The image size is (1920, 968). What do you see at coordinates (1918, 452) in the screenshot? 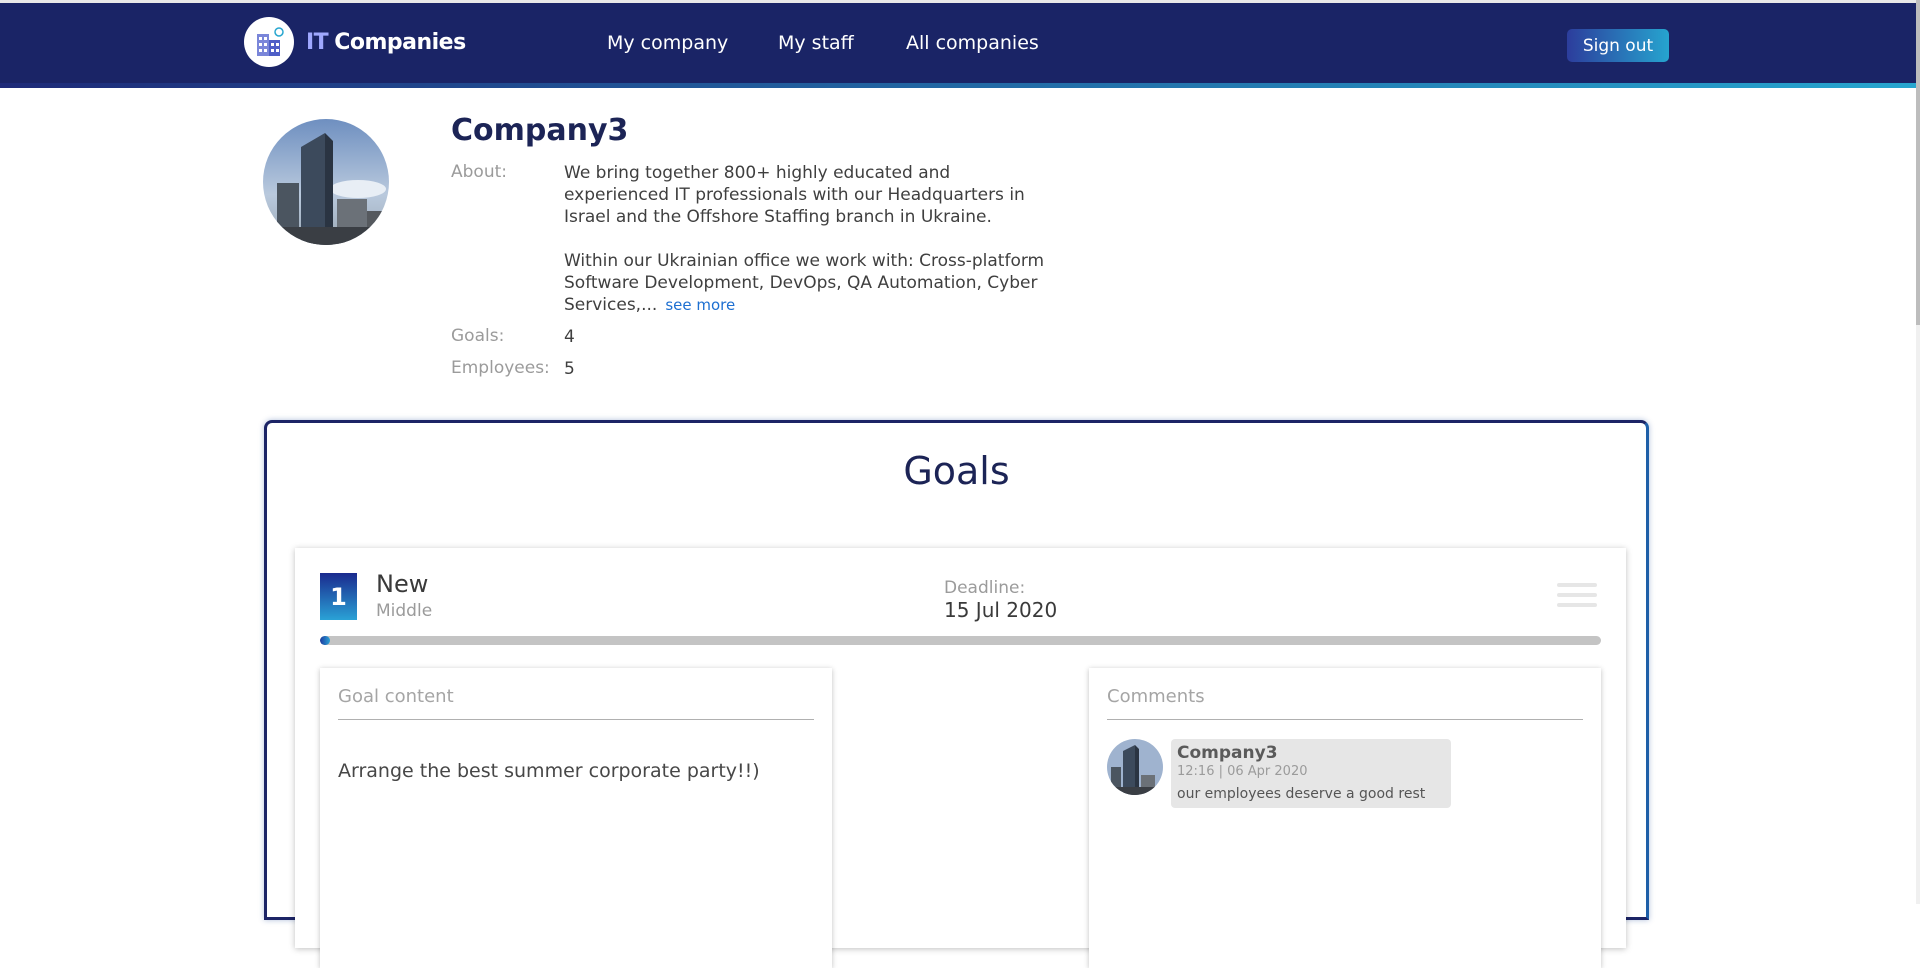
I see `page-scrollbar` at bounding box center [1918, 452].